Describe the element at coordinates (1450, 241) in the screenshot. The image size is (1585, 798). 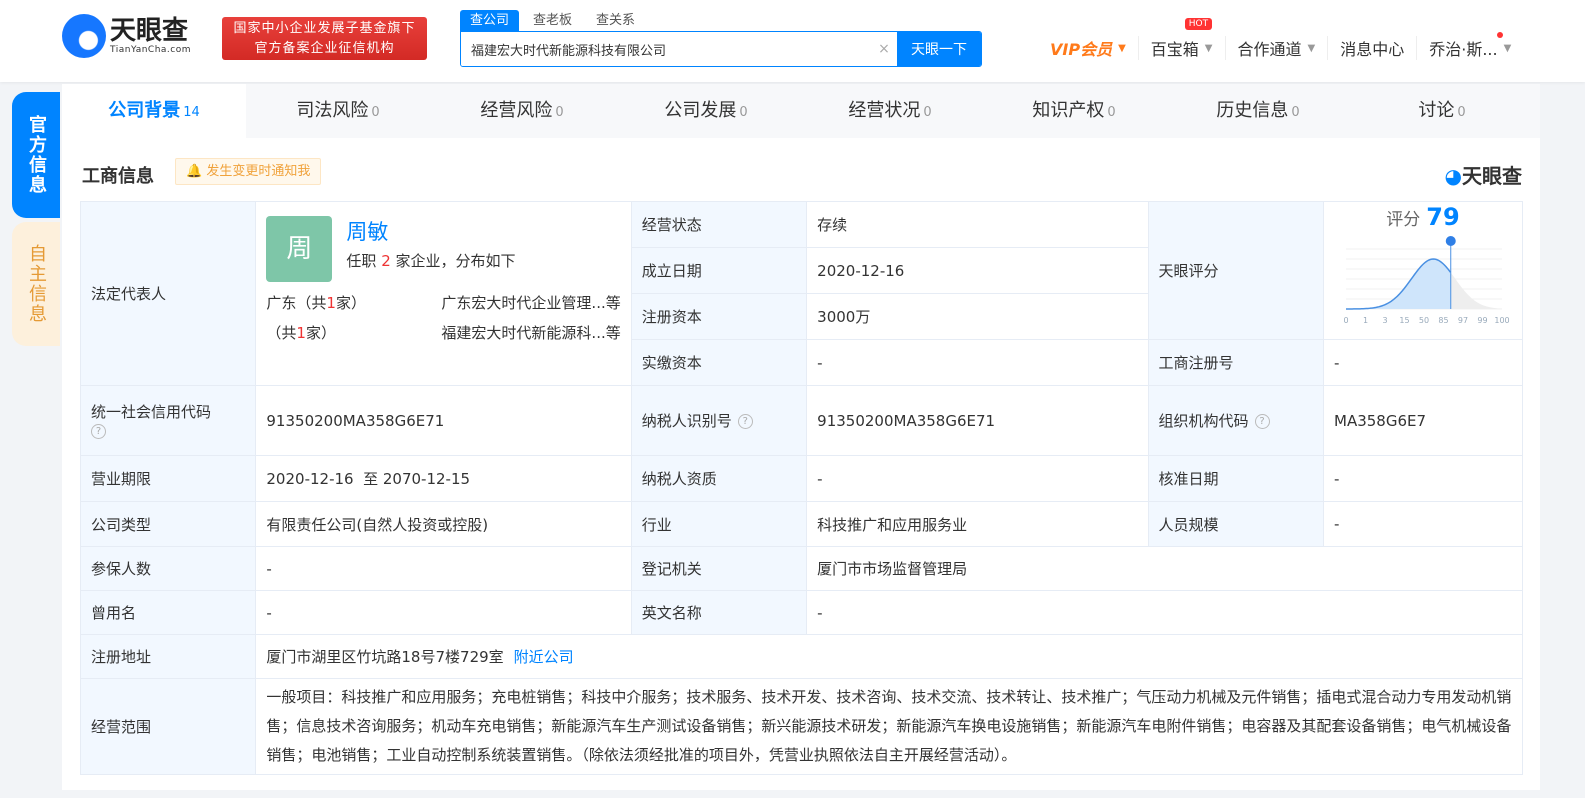
I see `score-marker-pin` at that location.